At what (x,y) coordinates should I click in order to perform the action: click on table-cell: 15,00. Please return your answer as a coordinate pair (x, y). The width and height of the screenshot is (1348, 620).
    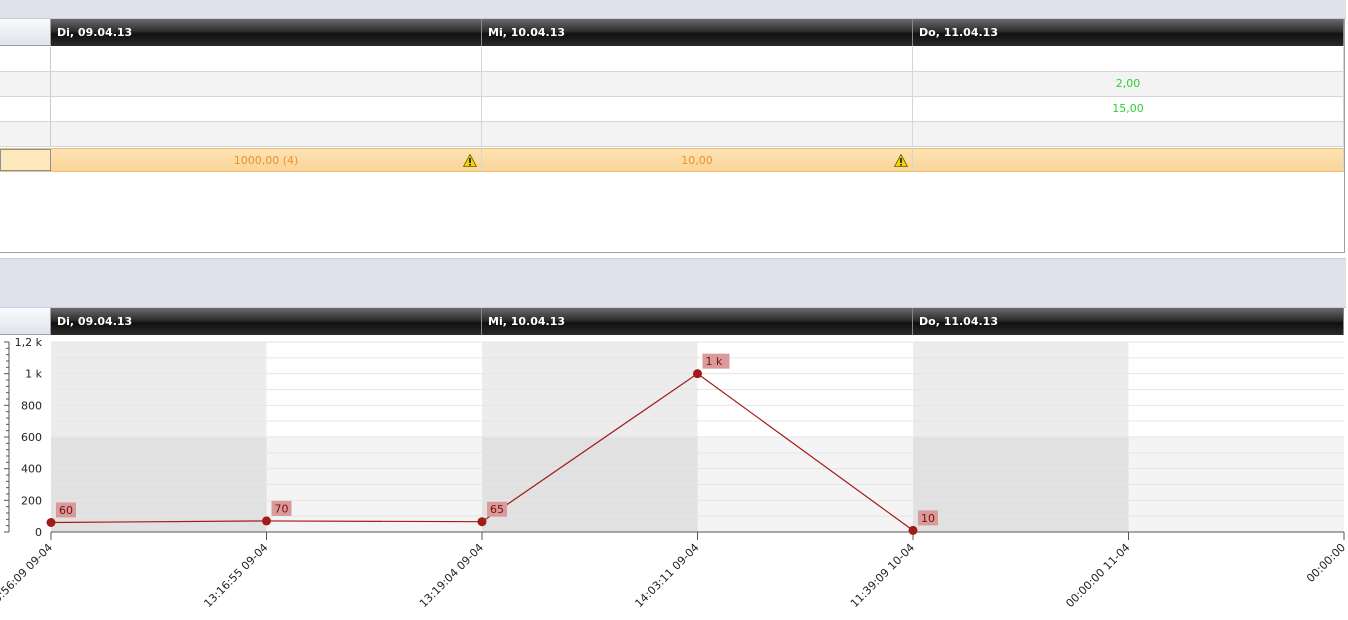
    Looking at the image, I should click on (1128, 109).